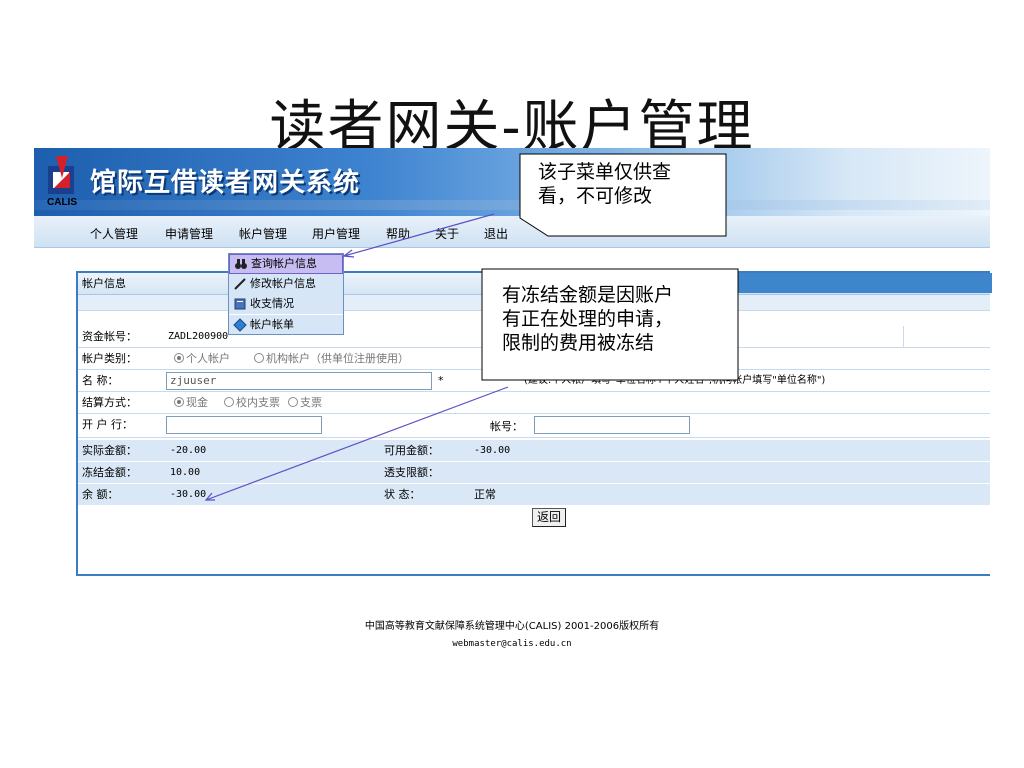 The width and height of the screenshot is (1024, 768). I want to click on radio-cash: 现金, so click(191, 403).